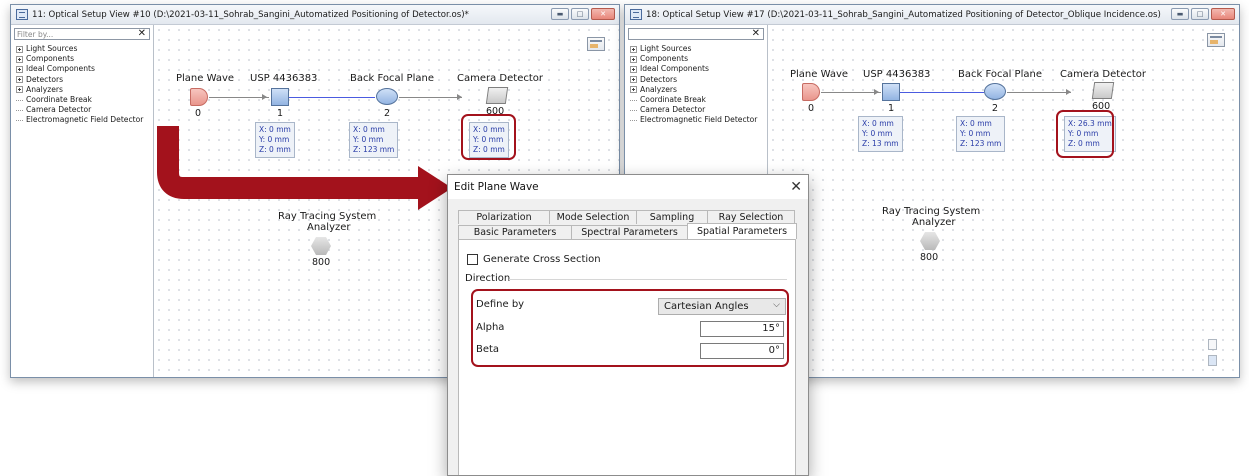 Image resolution: width=1249 pixels, height=476 pixels. Describe the element at coordinates (796, 187) in the screenshot. I see `close-icon: ✕` at that location.